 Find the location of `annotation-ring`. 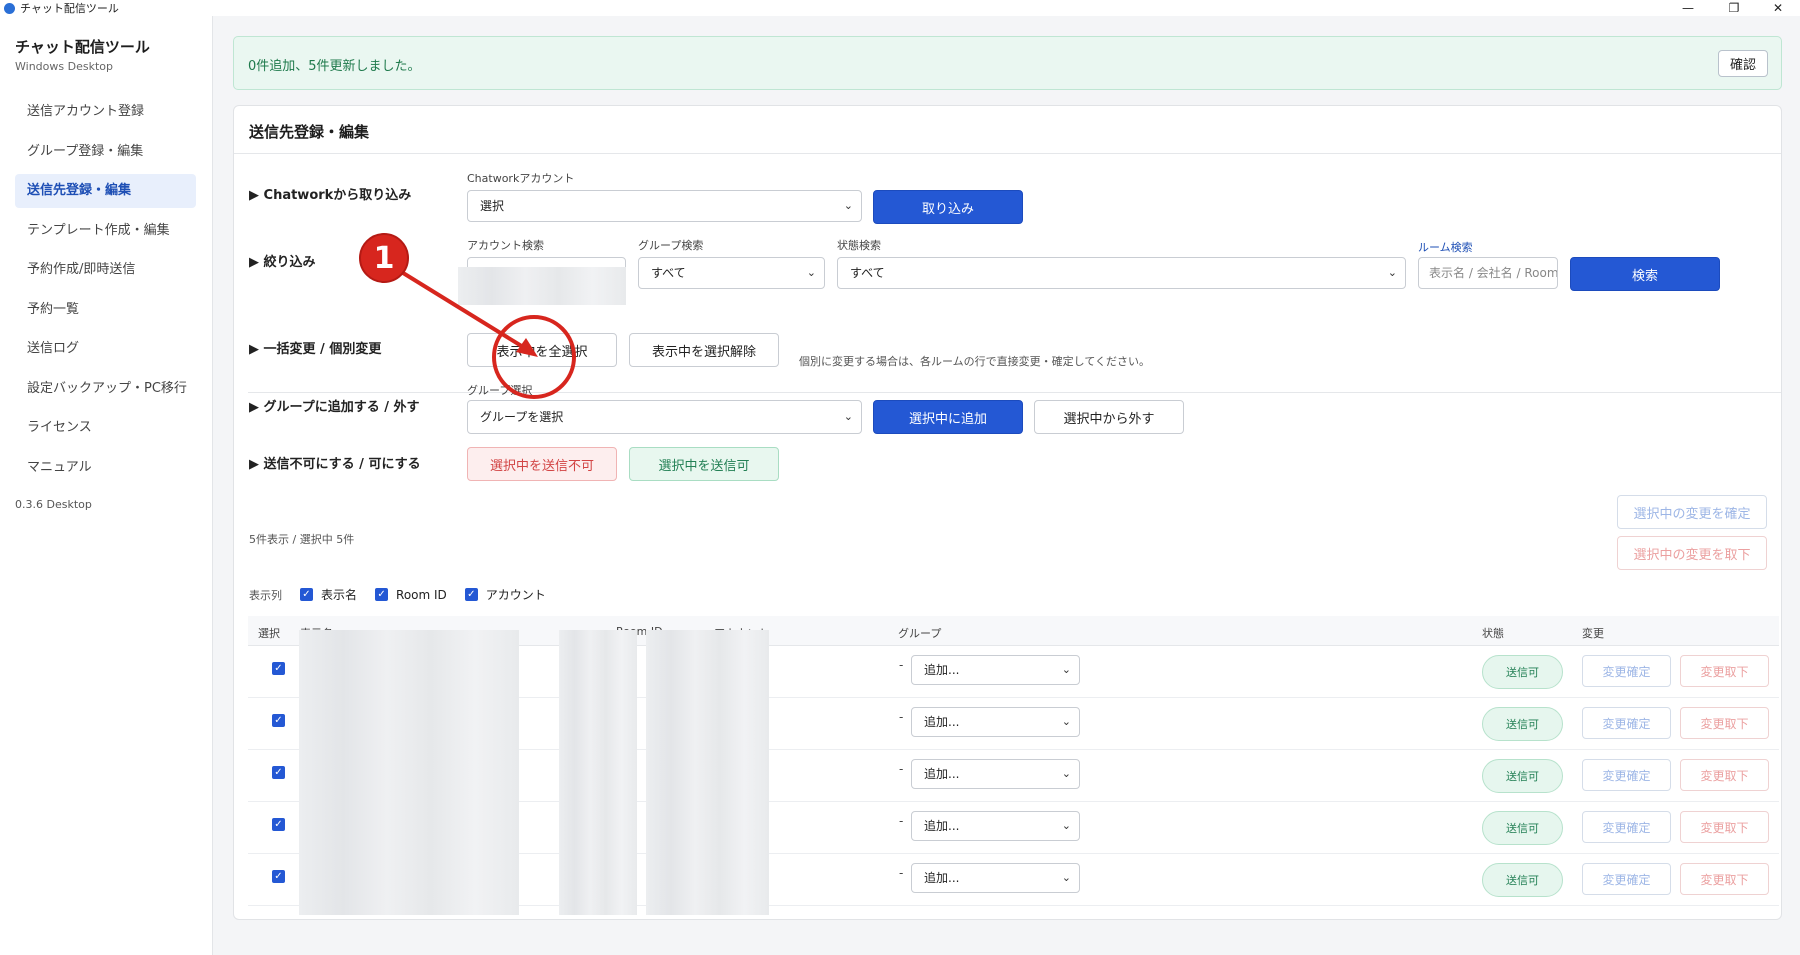

annotation-ring is located at coordinates (534, 357).